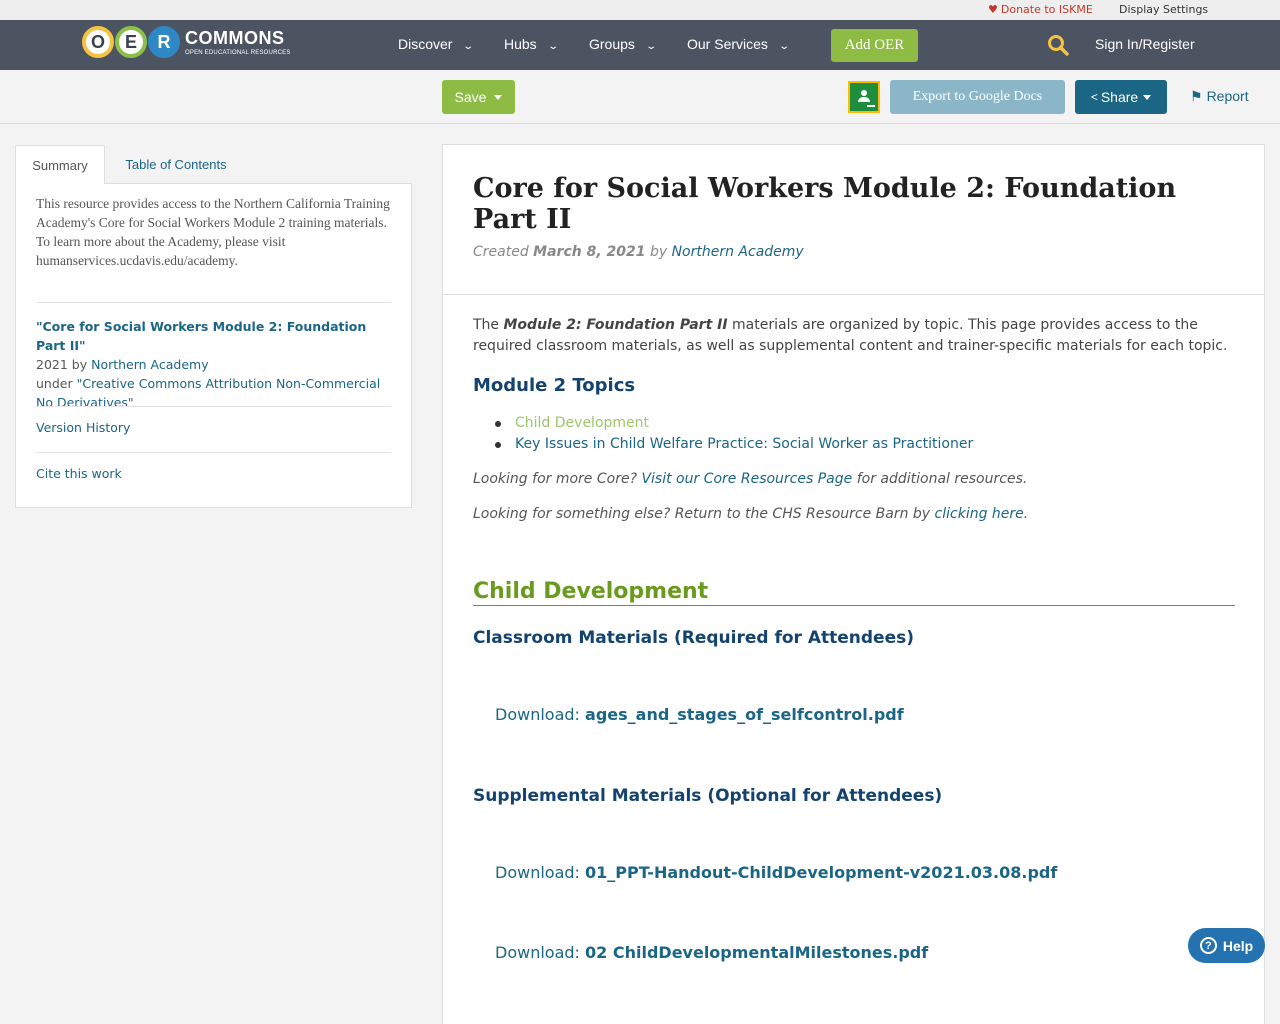 This screenshot has width=1280, height=1024. What do you see at coordinates (176, 164) in the screenshot?
I see `tab-table-of-contents: Table of Contents` at bounding box center [176, 164].